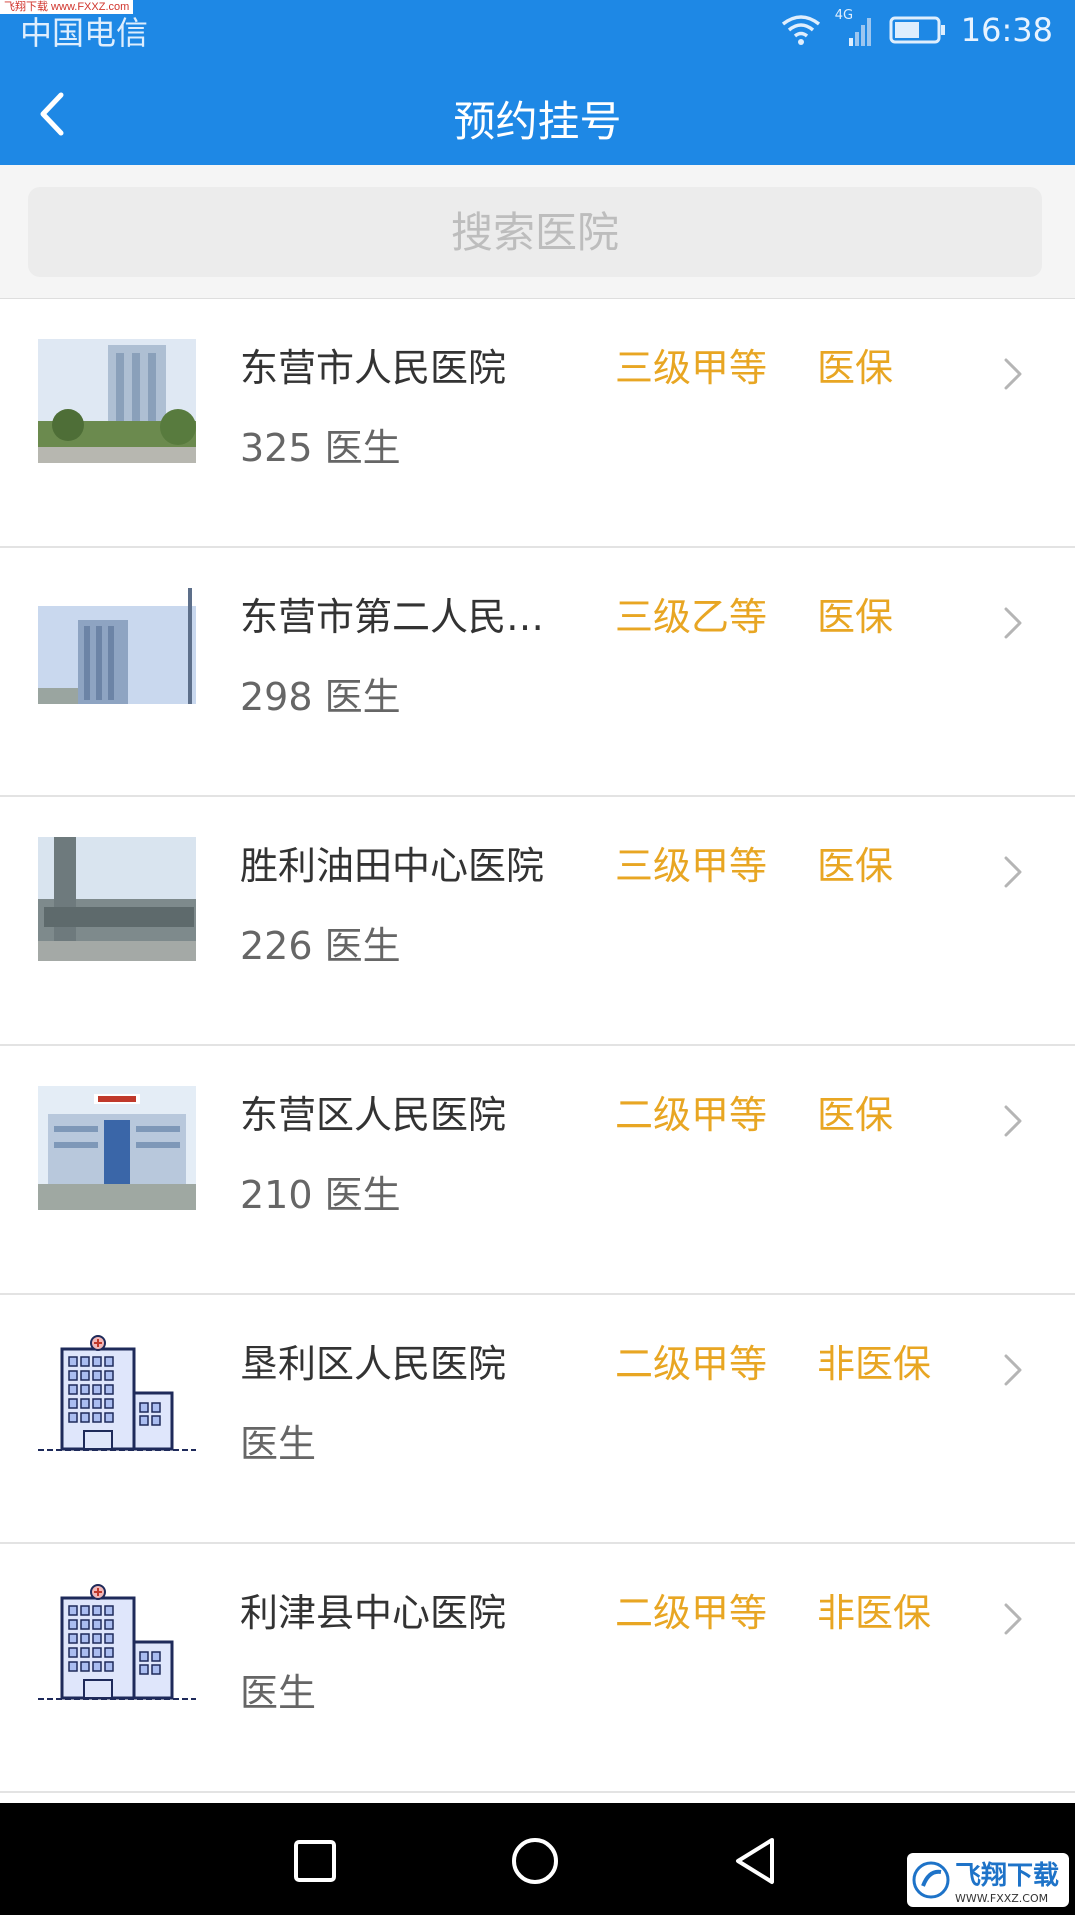 The width and height of the screenshot is (1075, 1915). Describe the element at coordinates (84, 33) in the screenshot. I see `carrier-name: 中国电信` at that location.